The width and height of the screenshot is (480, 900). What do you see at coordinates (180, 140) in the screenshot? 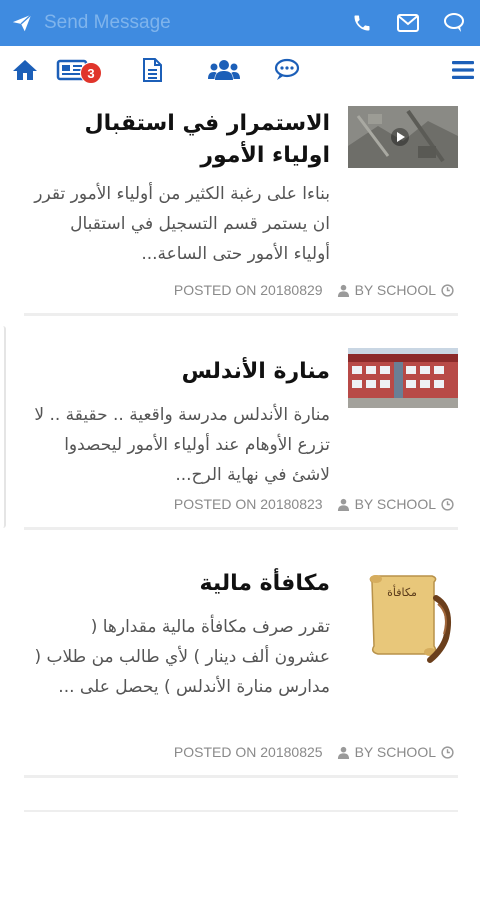
I see `post-title: الاستمرار في استقبال اولياء الأمور` at bounding box center [180, 140].